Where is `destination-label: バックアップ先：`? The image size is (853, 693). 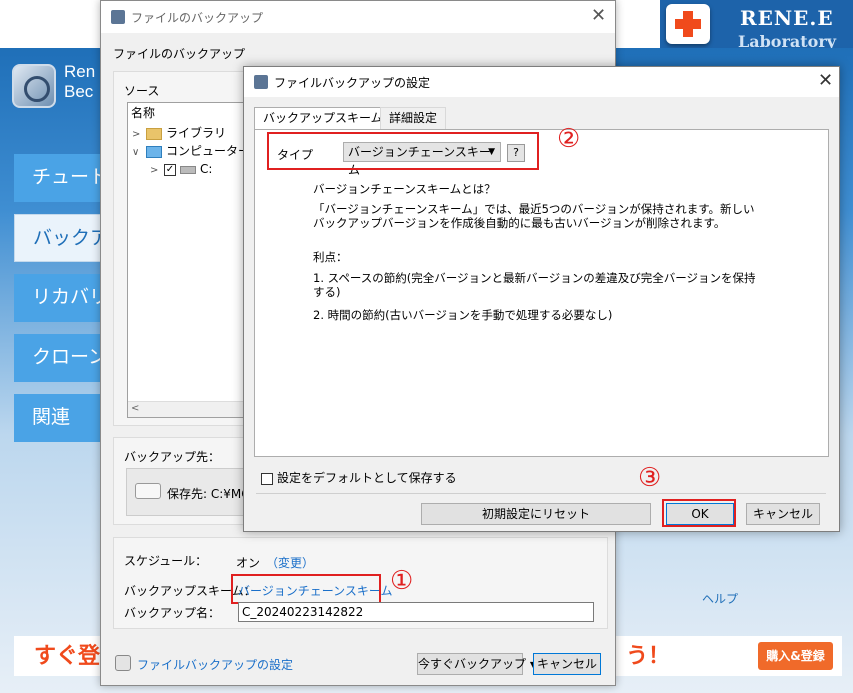 destination-label: バックアップ先： is located at coordinates (172, 457).